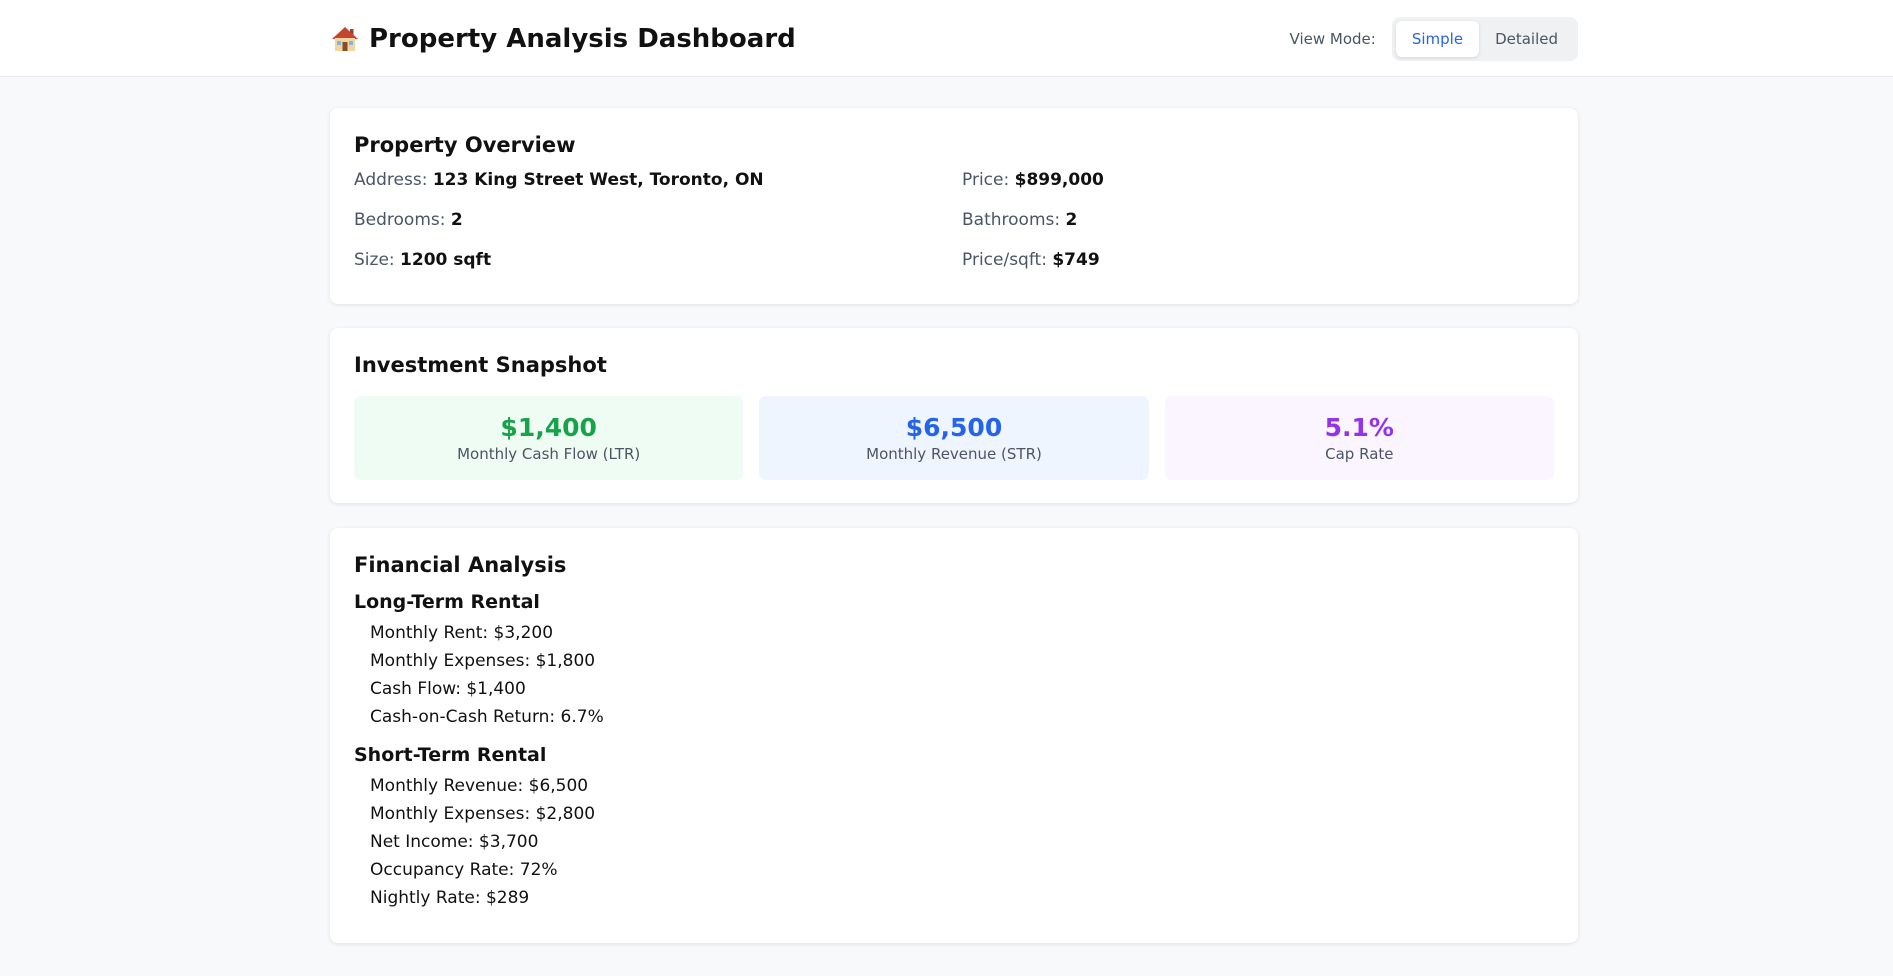 This screenshot has width=1893, height=976. What do you see at coordinates (598, 180) in the screenshot?
I see `address-value: 123 King Street West, Toronto, ON` at bounding box center [598, 180].